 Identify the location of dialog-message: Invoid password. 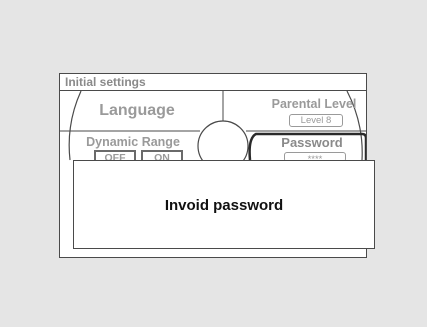
(224, 205).